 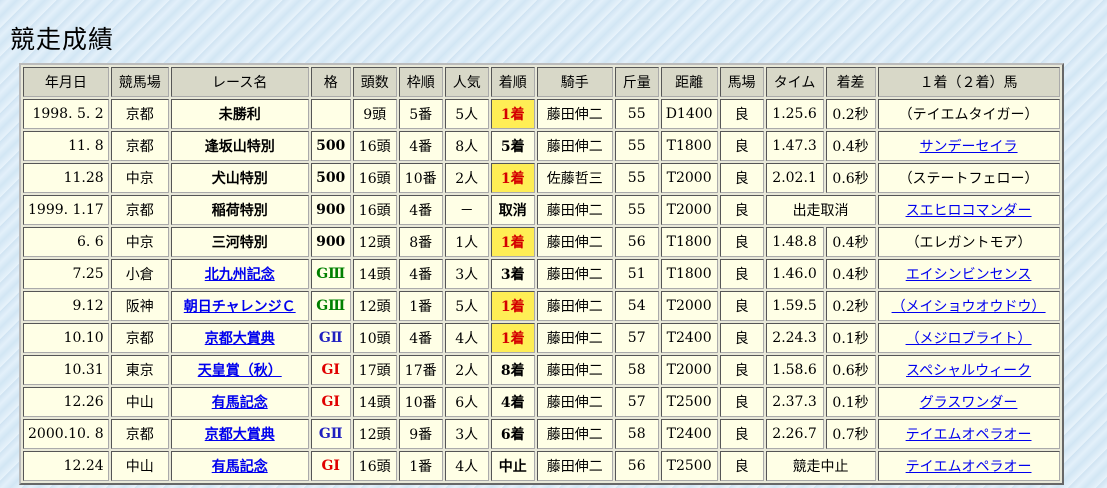 I want to click on weight-cell: 56, so click(x=636, y=466).